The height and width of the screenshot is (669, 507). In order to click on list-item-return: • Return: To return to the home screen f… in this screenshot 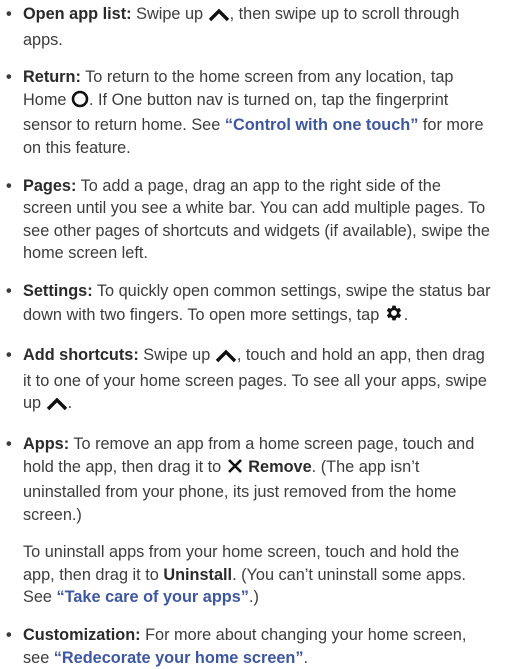, I will do `click(256, 112)`.